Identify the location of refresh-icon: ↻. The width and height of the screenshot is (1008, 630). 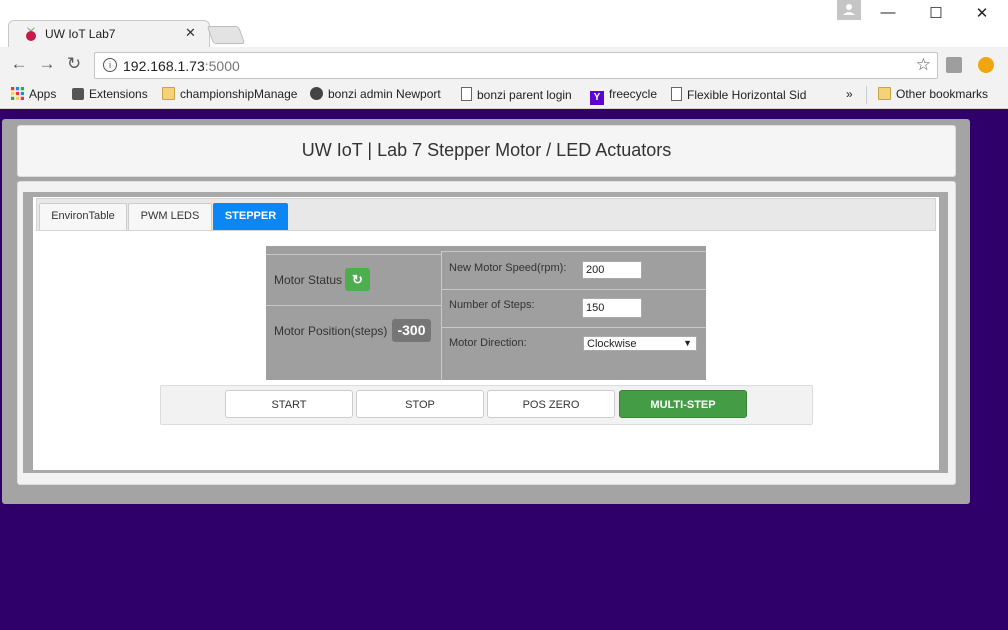
(357, 279).